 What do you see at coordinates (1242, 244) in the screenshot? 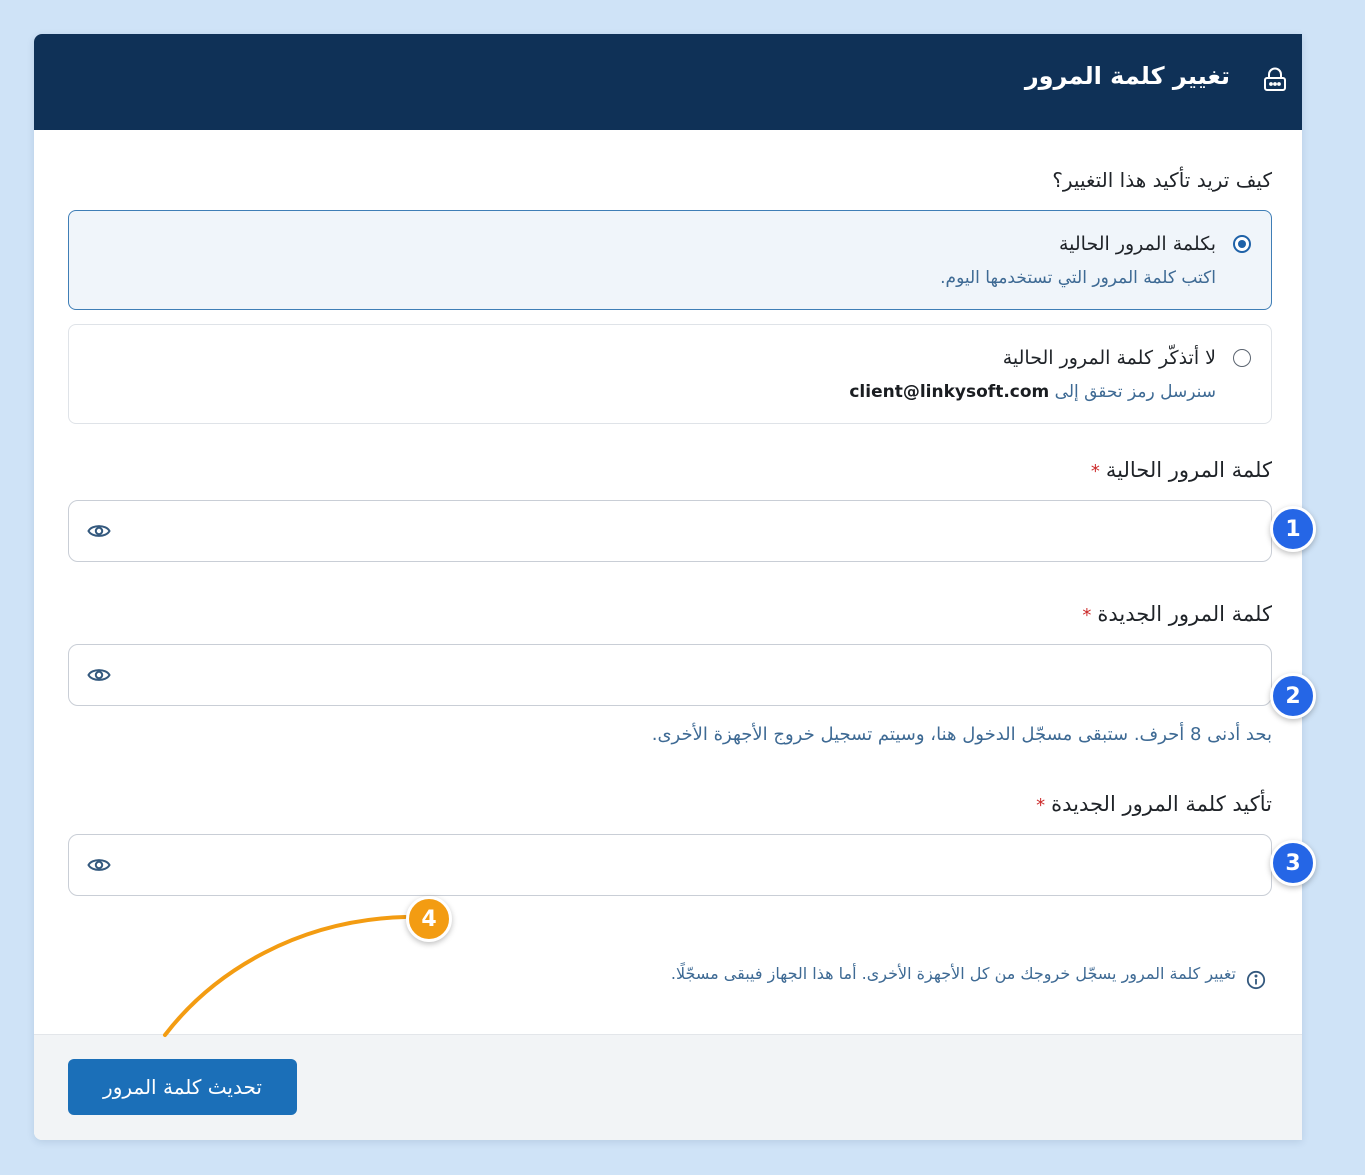
I see `radio-current-password` at bounding box center [1242, 244].